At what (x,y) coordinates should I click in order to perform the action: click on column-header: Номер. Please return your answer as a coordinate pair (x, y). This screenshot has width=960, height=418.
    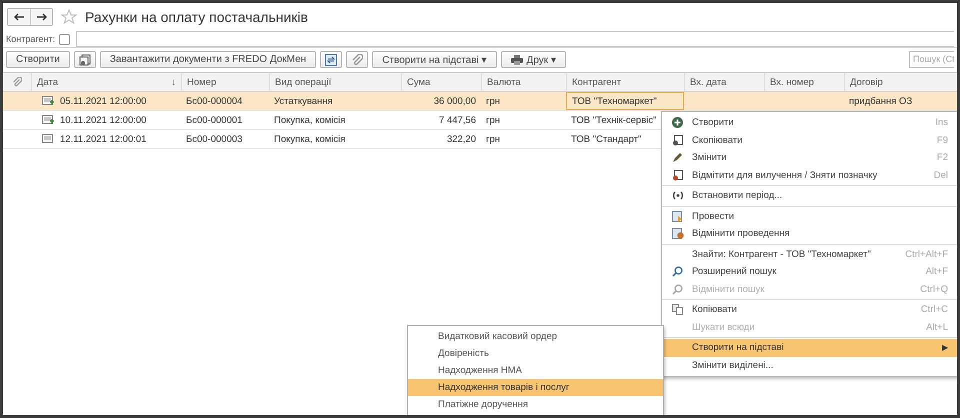
    Looking at the image, I should click on (225, 82).